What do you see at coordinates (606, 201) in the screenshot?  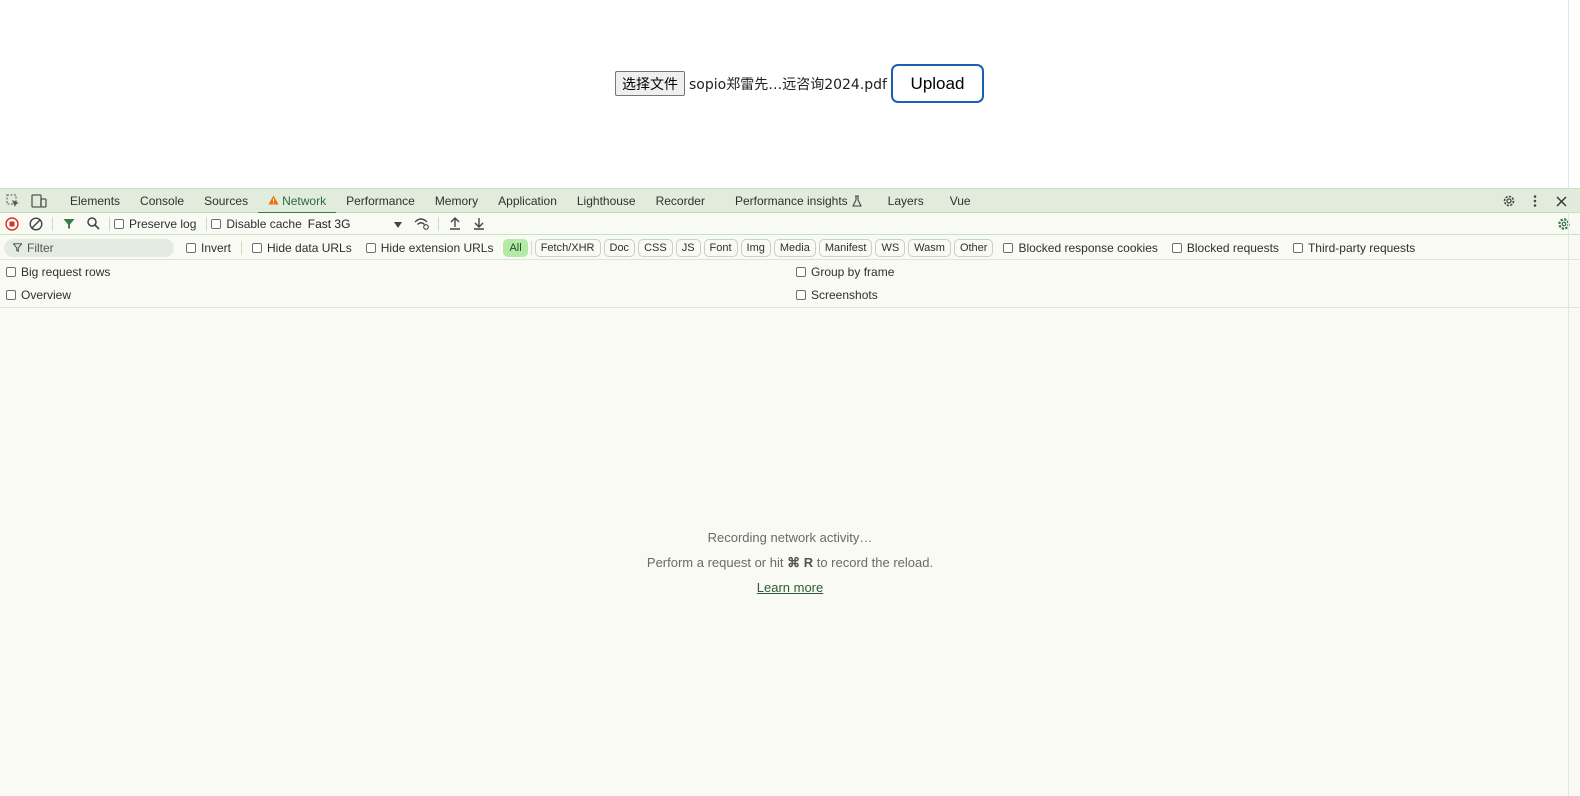 I see `tab-lighthouse: Lighthouse` at bounding box center [606, 201].